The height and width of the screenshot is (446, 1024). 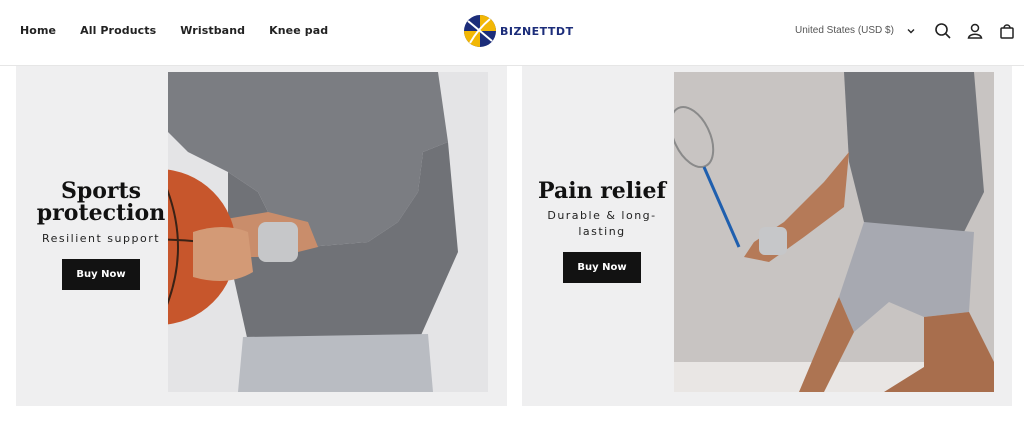 What do you see at coordinates (1007, 31) in the screenshot?
I see `cart-icon` at bounding box center [1007, 31].